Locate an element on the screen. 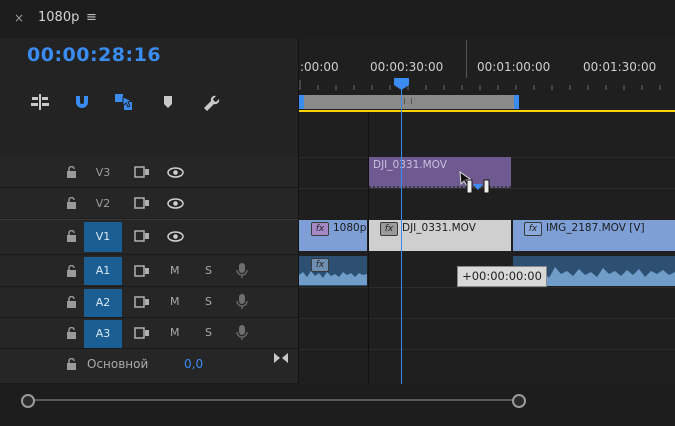 The height and width of the screenshot is (426, 675). track-target-v1: V1 is located at coordinates (103, 237).